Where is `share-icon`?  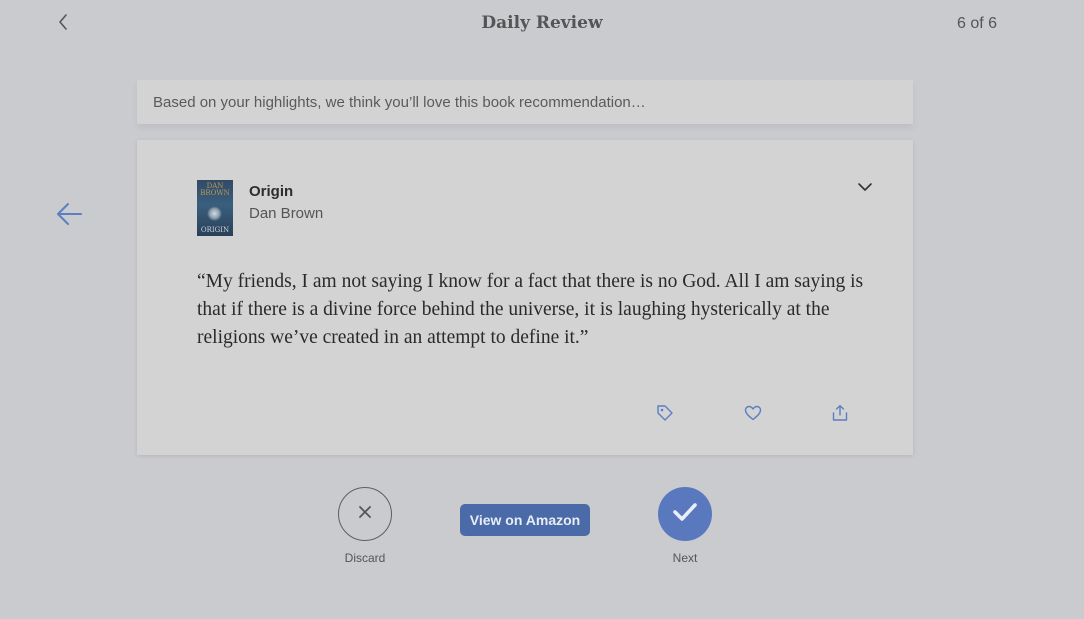 share-icon is located at coordinates (840, 415).